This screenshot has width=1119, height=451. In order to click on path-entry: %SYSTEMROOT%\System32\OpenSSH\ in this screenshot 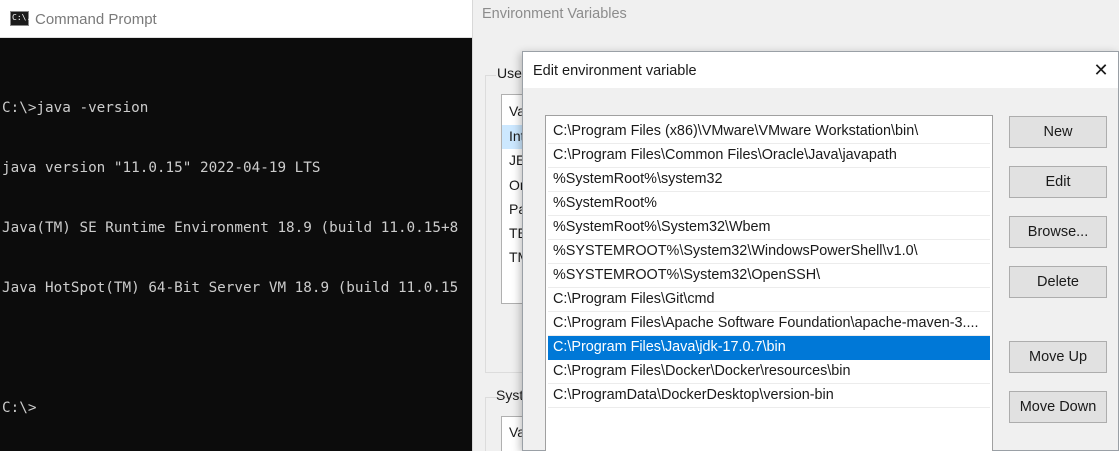, I will do `click(769, 276)`.